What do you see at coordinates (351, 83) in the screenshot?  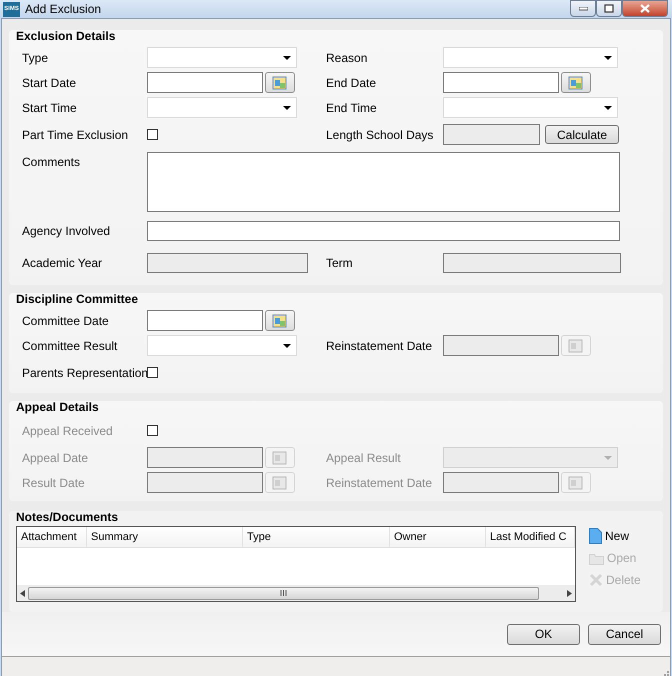 I see `field-label: End Date` at bounding box center [351, 83].